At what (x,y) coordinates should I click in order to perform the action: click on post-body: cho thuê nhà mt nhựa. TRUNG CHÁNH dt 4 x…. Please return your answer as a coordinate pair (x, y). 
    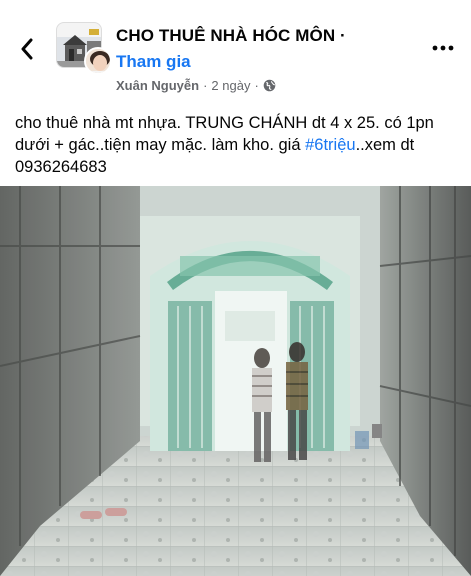
    Looking at the image, I should click on (240, 145).